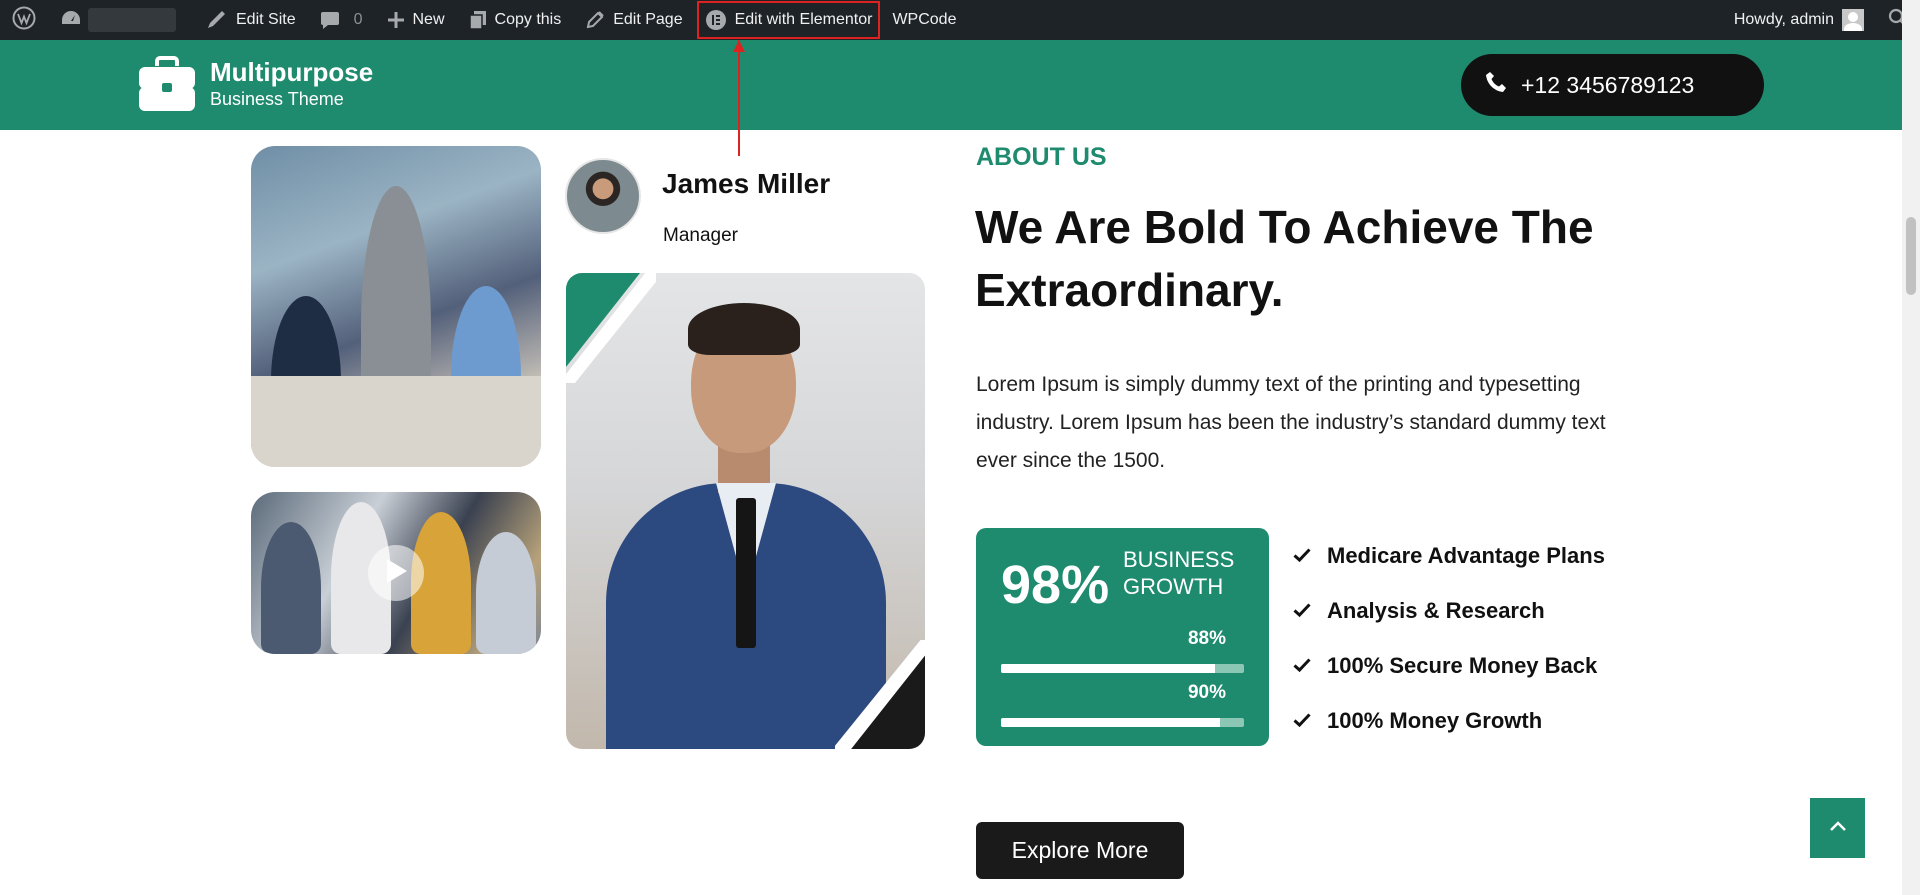 The width and height of the screenshot is (1920, 895). Describe the element at coordinates (341, 20) in the screenshot. I see `comments-link: 0` at that location.